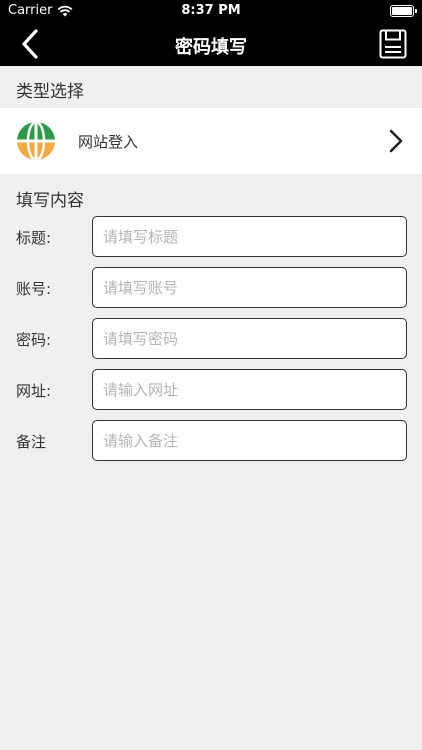  What do you see at coordinates (396, 141) in the screenshot?
I see `chevron-right-icon` at bounding box center [396, 141].